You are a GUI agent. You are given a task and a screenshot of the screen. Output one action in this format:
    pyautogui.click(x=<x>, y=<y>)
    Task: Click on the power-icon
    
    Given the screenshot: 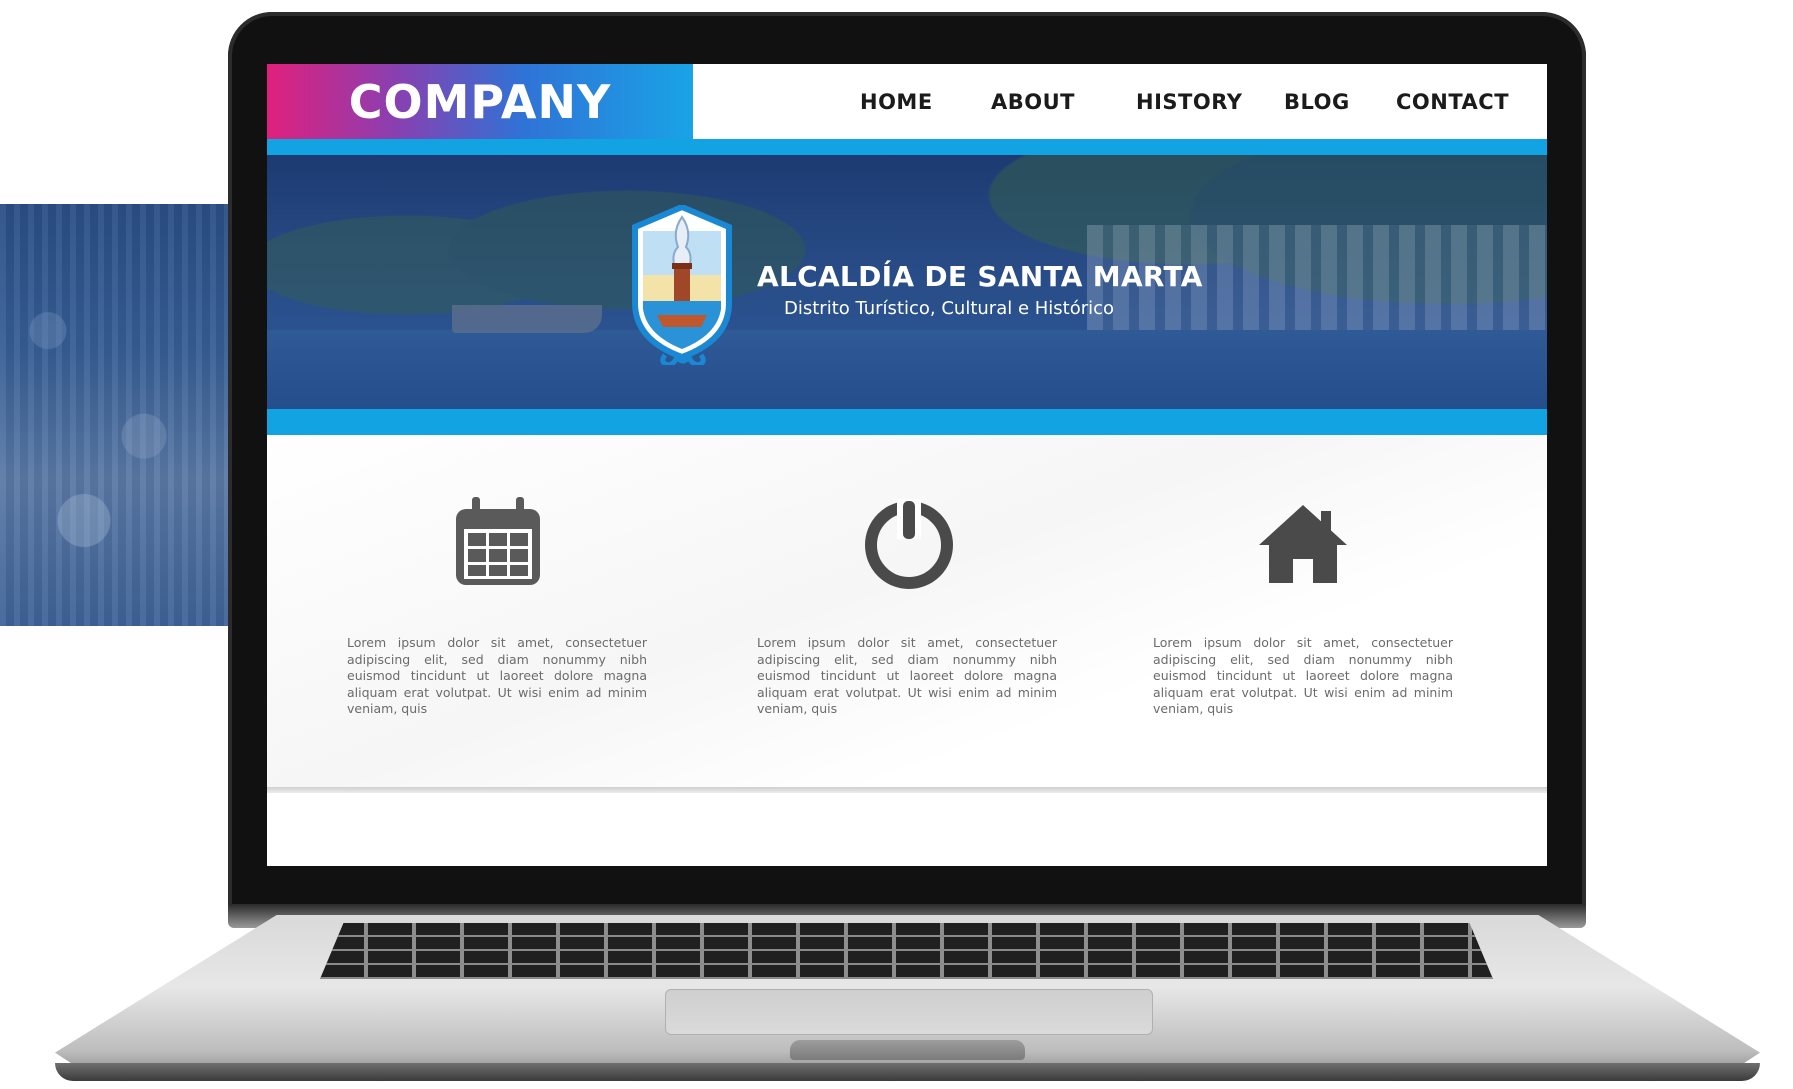 What is the action you would take?
    pyautogui.click(x=909, y=543)
    